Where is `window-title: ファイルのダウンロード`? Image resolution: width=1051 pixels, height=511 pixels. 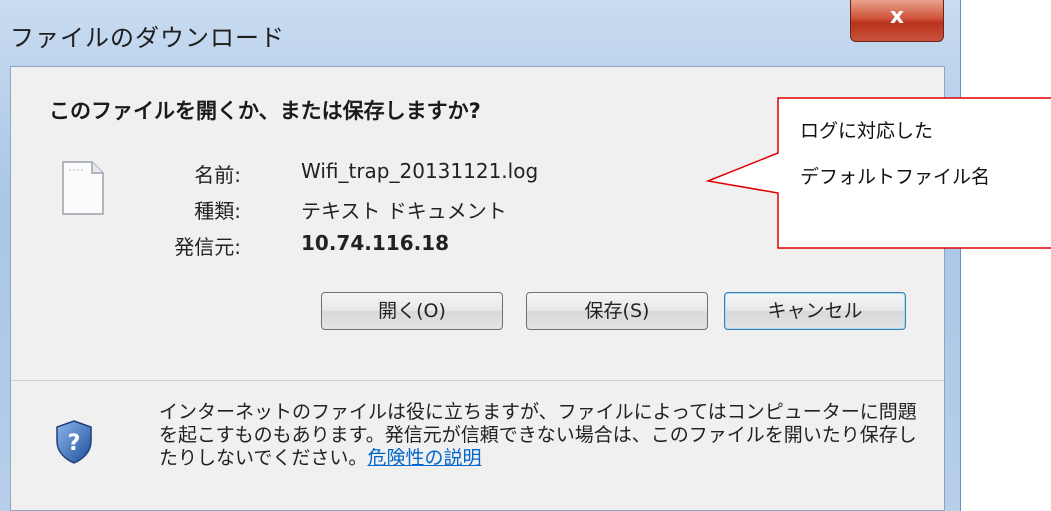
window-title: ファイルのダウンロード is located at coordinates (147, 38).